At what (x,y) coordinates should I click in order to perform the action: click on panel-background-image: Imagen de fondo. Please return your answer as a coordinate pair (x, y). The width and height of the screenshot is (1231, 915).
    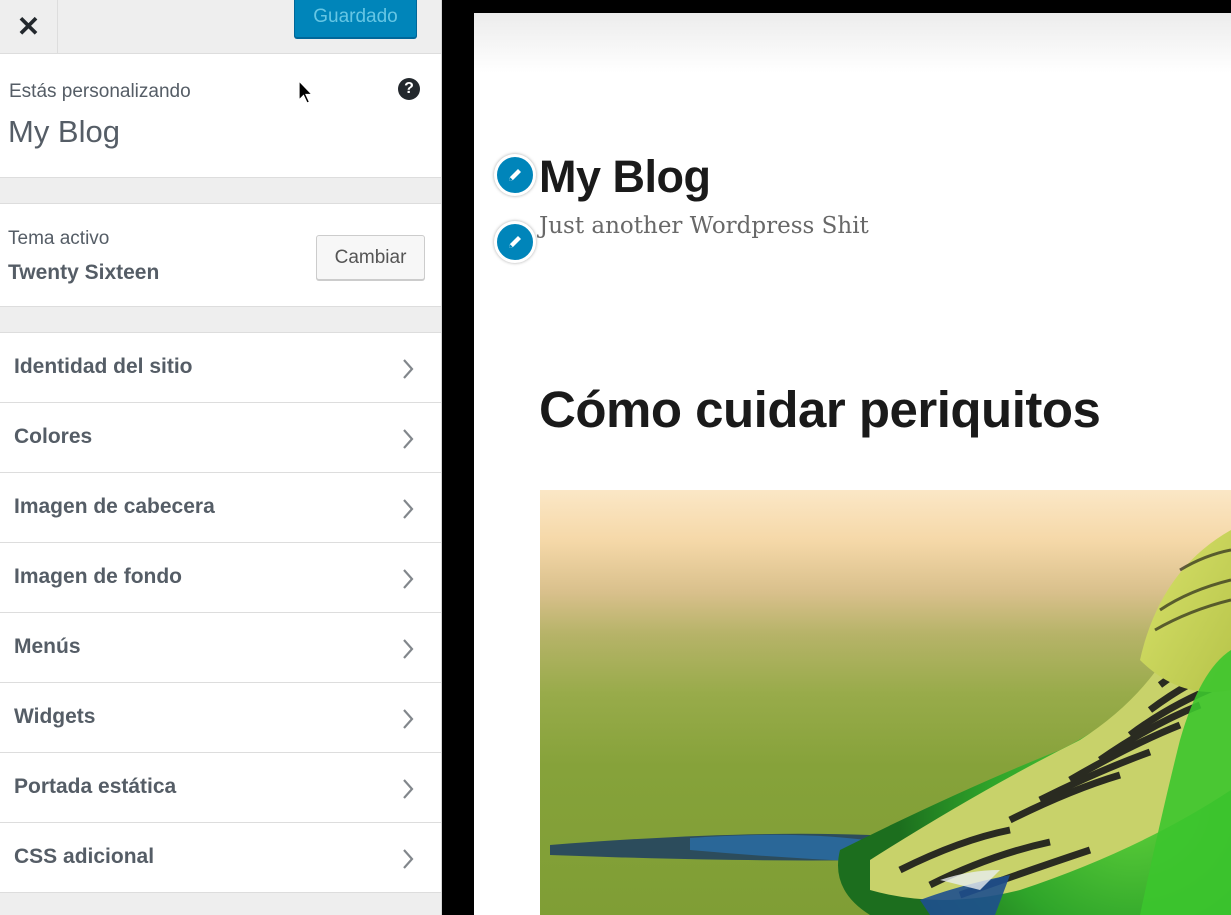
    Looking at the image, I should click on (220, 578).